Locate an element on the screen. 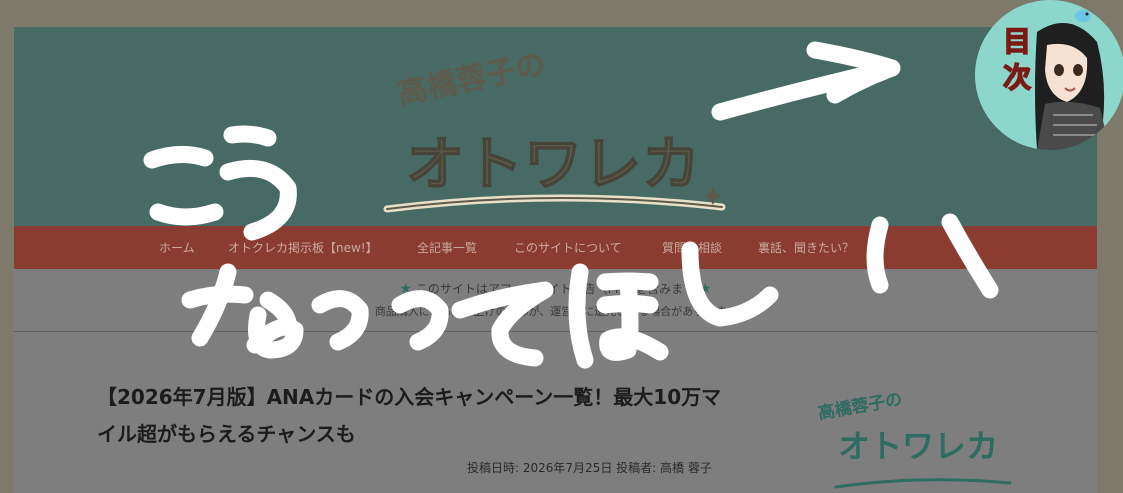 This screenshot has width=1123, height=493. toc-button: 目次 is located at coordinates (1049, 75).